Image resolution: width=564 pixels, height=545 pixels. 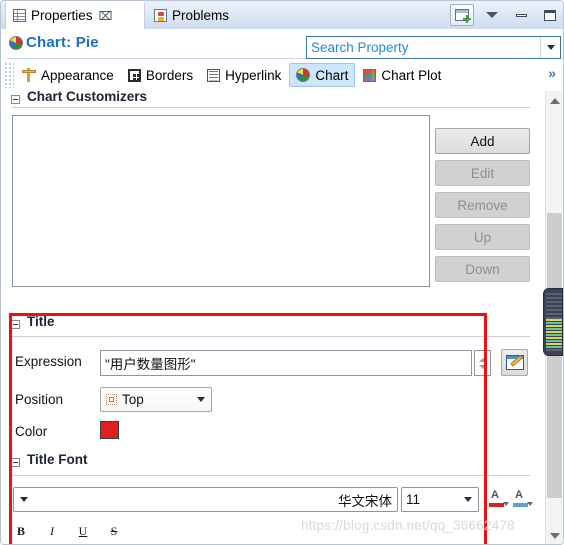 I want to click on tab-chart: Chart, so click(x=322, y=75).